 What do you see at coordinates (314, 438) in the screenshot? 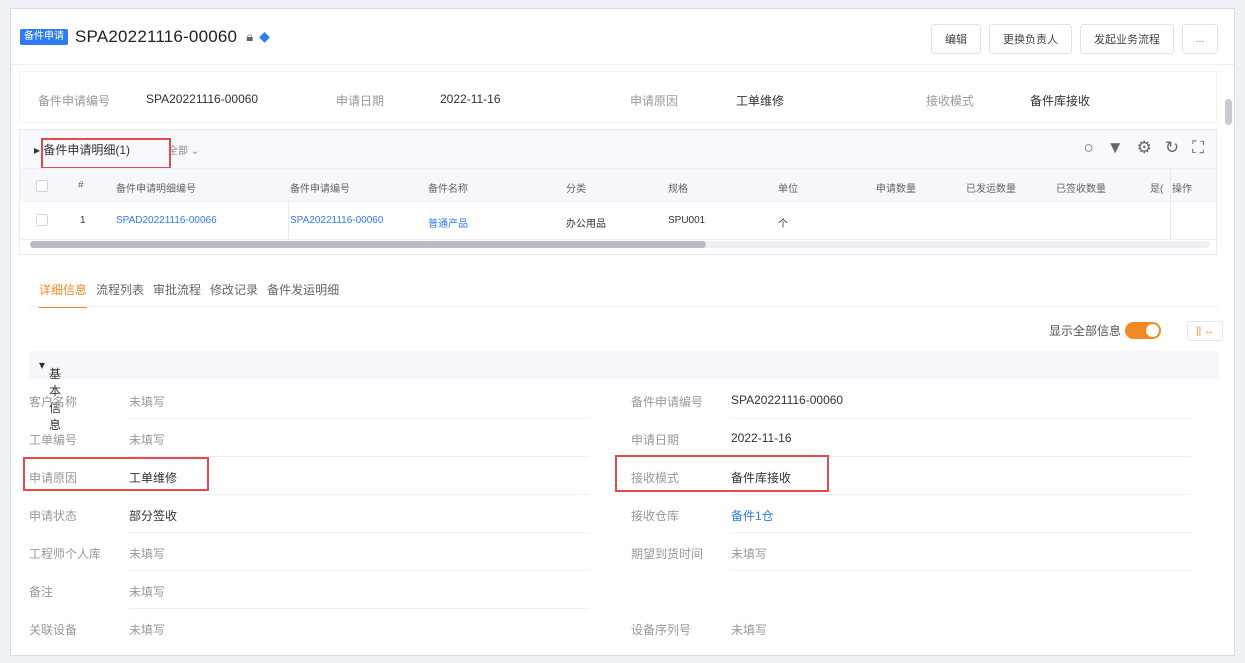
I see `field-workorder-no: 工单编号 未填写` at bounding box center [314, 438].